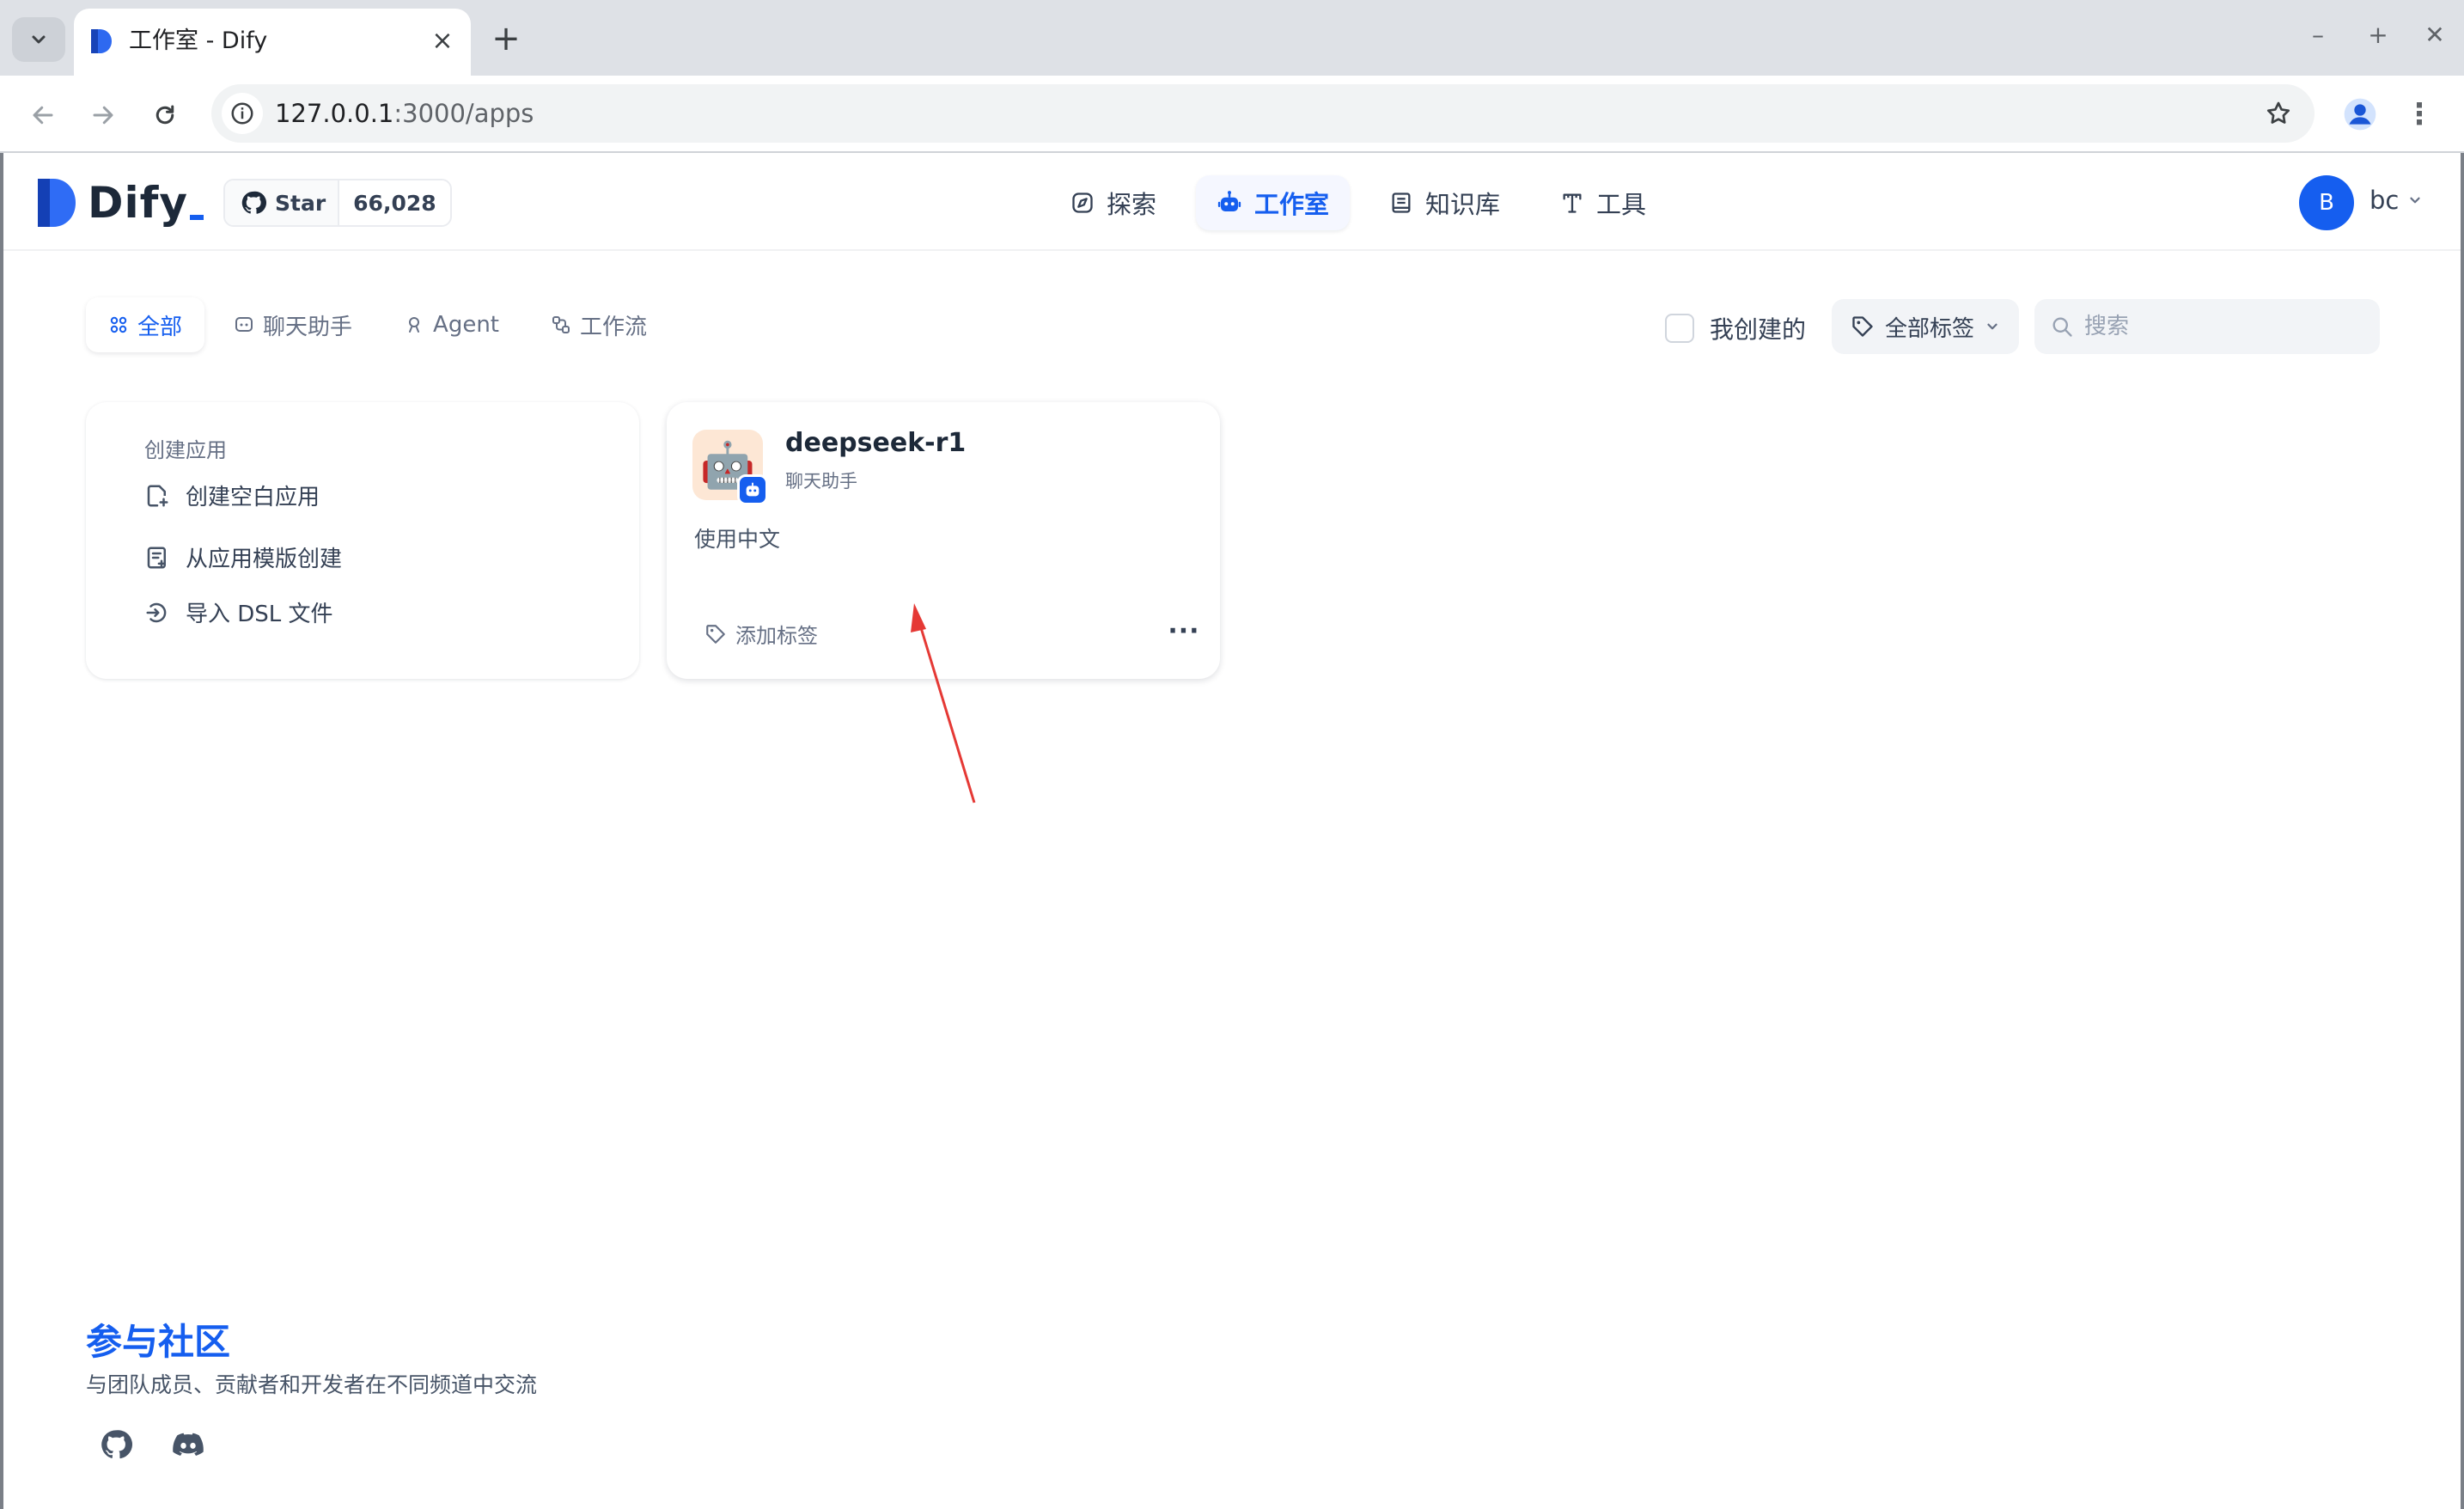 The height and width of the screenshot is (1509, 2464). I want to click on url-host: 127.0.0.1, so click(334, 113).